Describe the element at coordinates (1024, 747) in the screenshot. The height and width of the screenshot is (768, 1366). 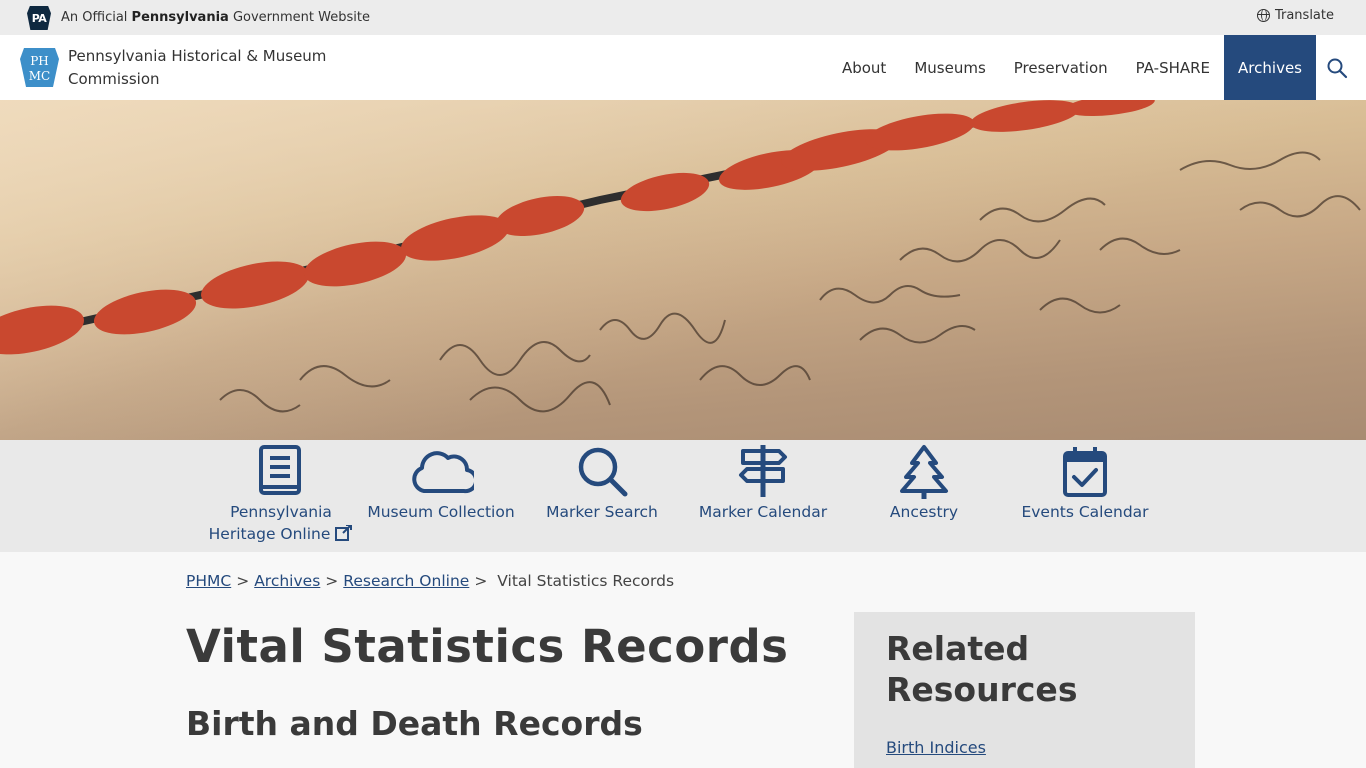
I see `related-link-birth-indices: Birth Indices` at that location.